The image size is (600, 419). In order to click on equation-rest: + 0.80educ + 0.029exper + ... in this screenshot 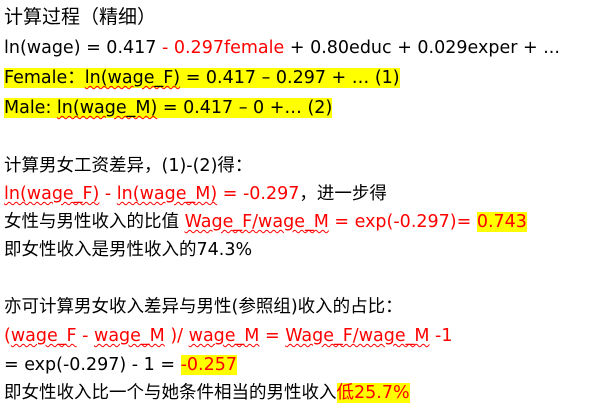, I will do `click(422, 48)`.